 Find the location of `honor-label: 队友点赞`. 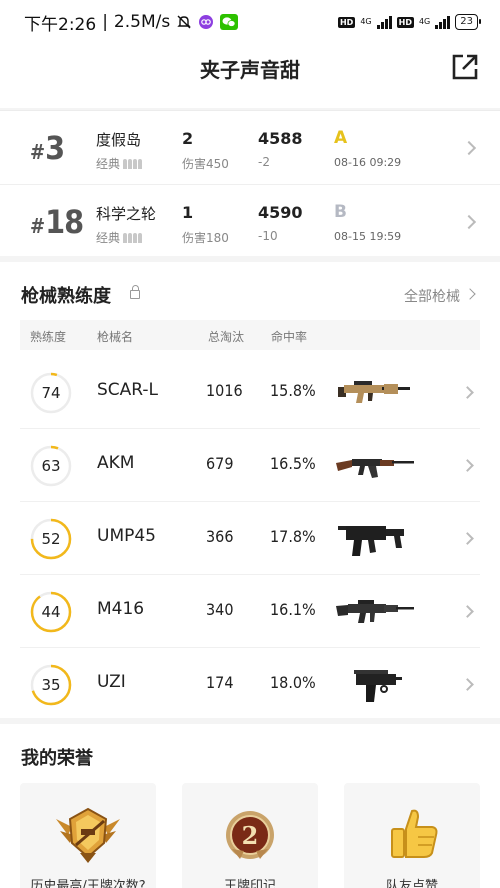

honor-label: 队友点赞 is located at coordinates (411, 883).